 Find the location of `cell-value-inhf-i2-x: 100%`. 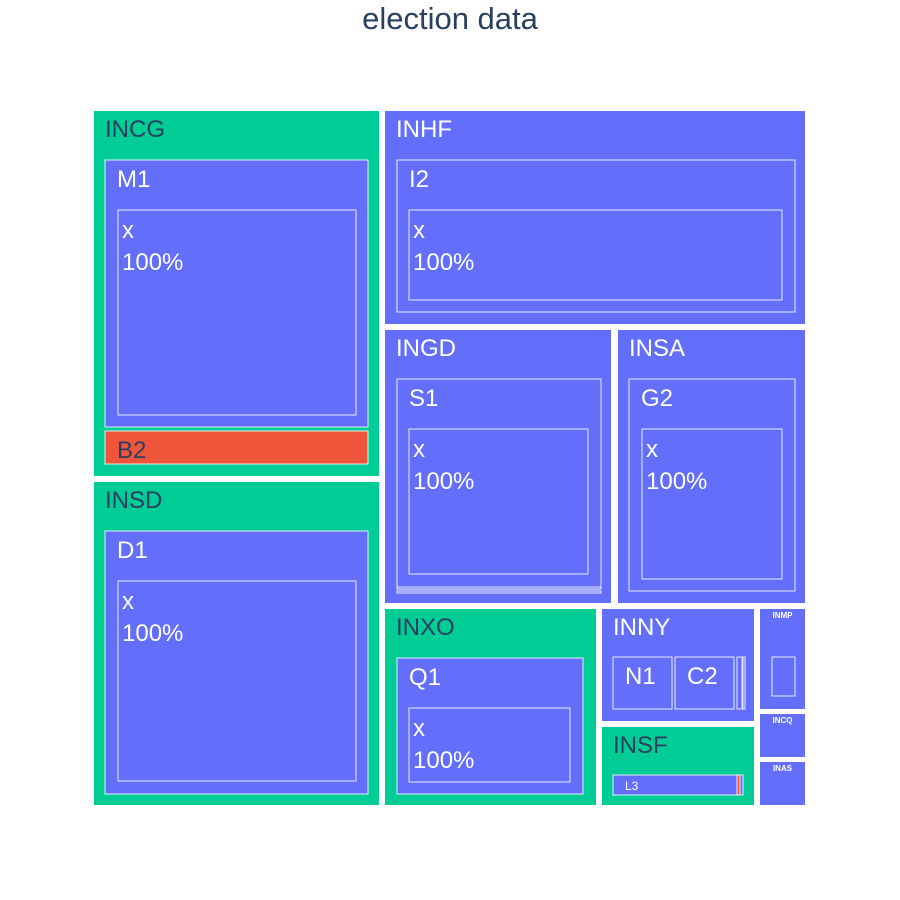

cell-value-inhf-i2-x: 100% is located at coordinates (443, 262).